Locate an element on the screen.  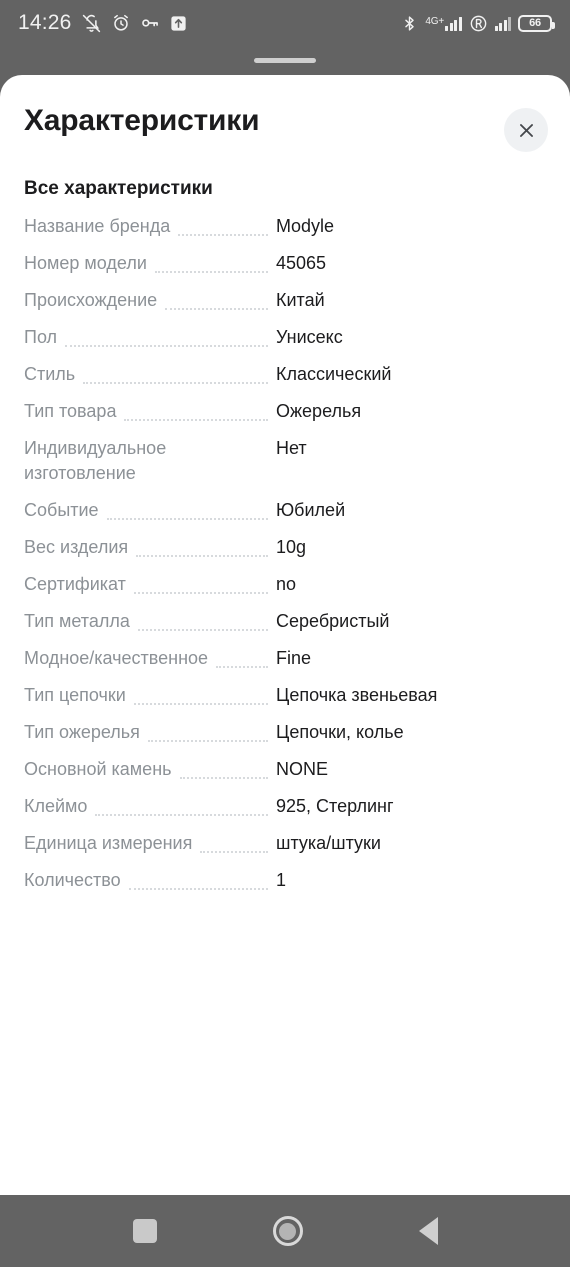
bell-muted-icon is located at coordinates (91, 23).